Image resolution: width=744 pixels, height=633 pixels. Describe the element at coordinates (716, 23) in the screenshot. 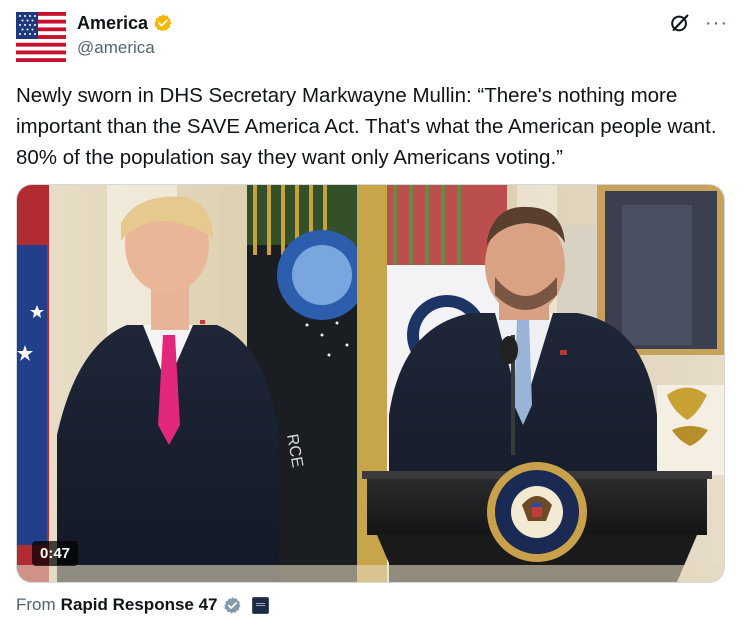

I see `more-options-icon: ···` at that location.